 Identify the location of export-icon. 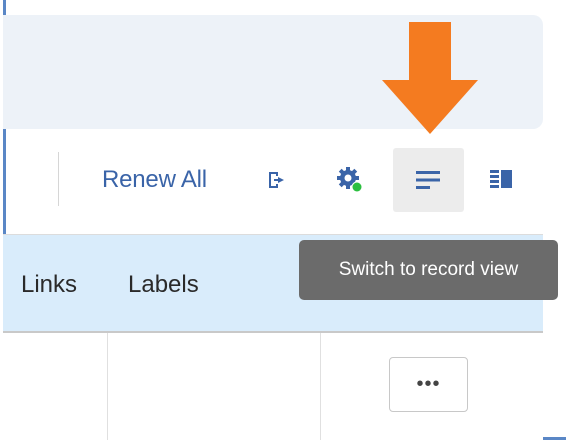
(276, 180).